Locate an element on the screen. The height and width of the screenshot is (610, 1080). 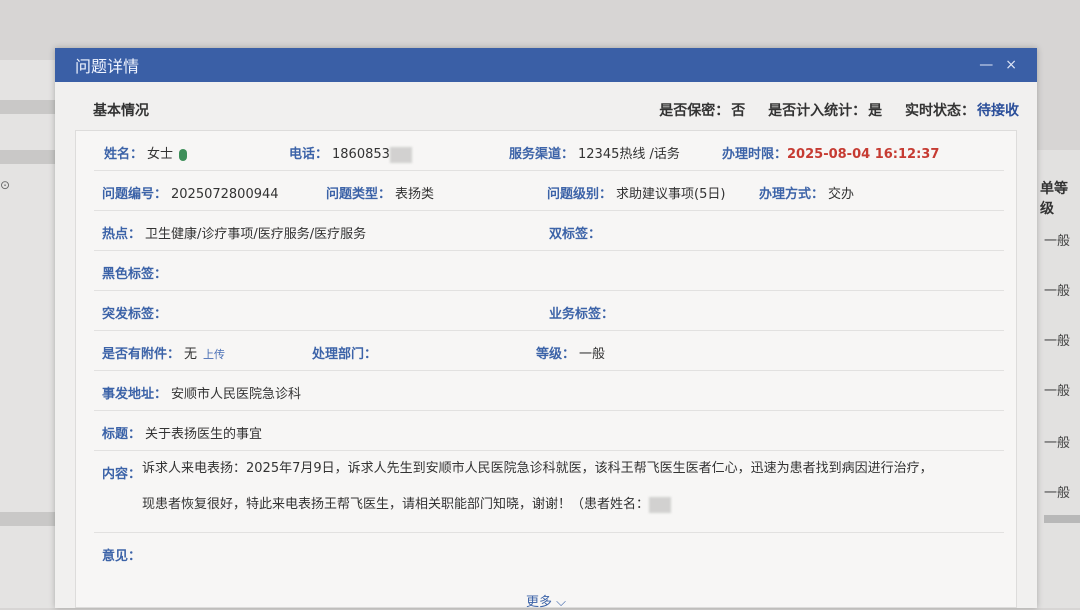
address-field: 事发地址： 安顺市人民医院急诊科 is located at coordinates (201, 392).